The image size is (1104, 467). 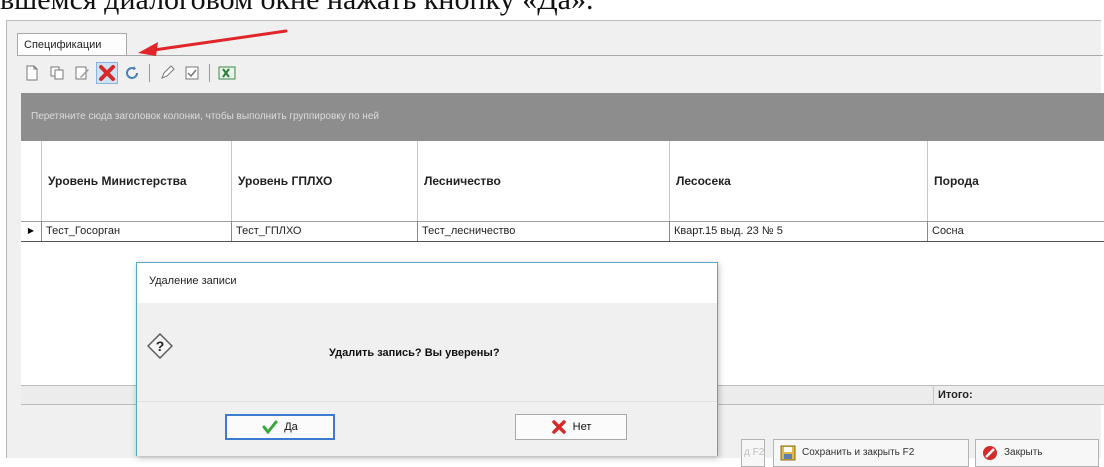 I want to click on dialog-footer: Да Нет, so click(x=427, y=428).